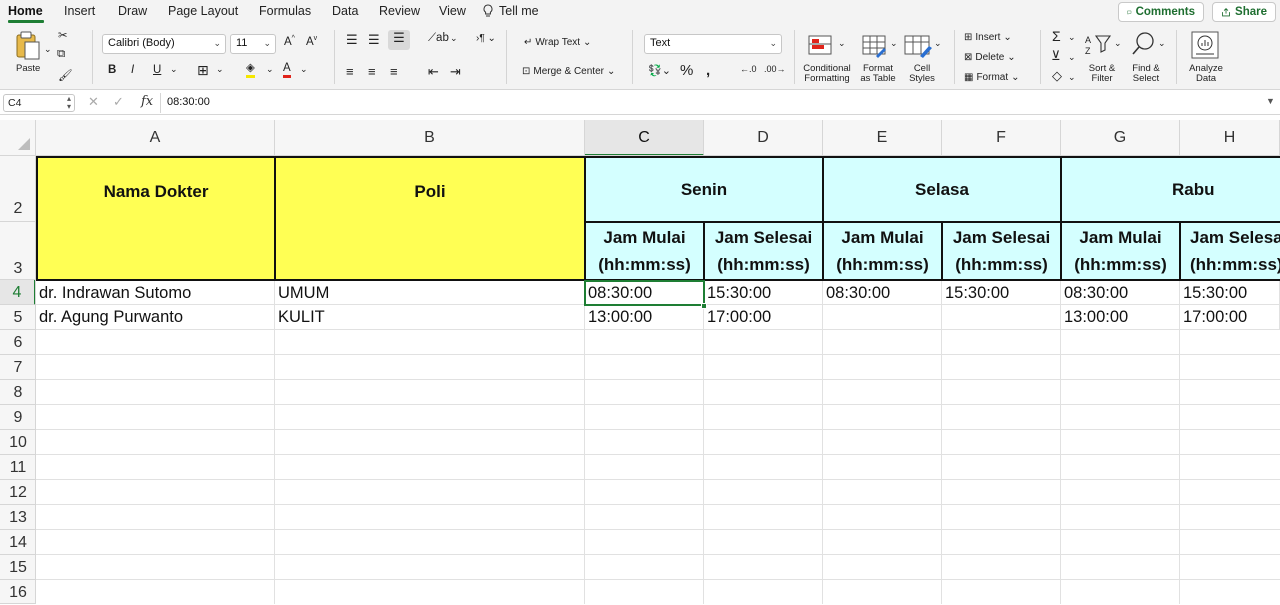 The width and height of the screenshot is (1280, 605). What do you see at coordinates (821, 46) in the screenshot?
I see `conditional-formatting-icon` at bounding box center [821, 46].